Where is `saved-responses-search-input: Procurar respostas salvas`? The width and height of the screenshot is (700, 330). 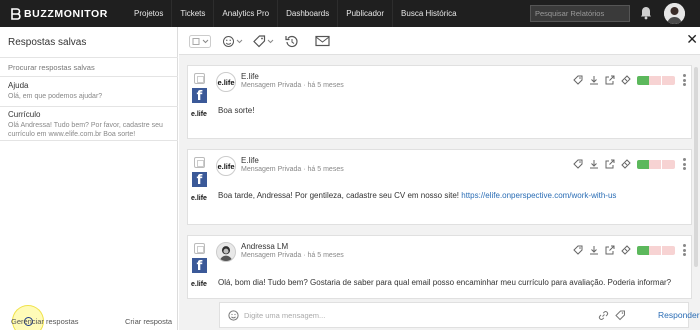
saved-responses-search-input: Procurar respostas salvas is located at coordinates (89, 67).